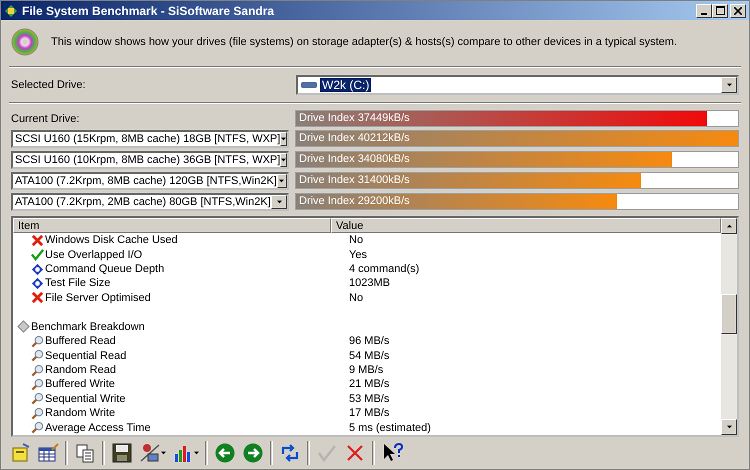  I want to click on drive-dropdown: ATA100 (7.2Krpm, 8MB cache) 120GB [NTFS,Win2K], so click(150, 181).